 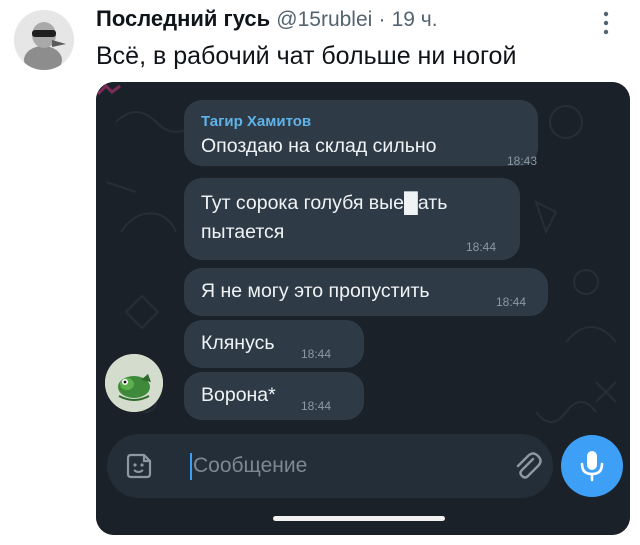 What do you see at coordinates (352, 219) in the screenshot?
I see `message-bubble: Тут сорока голубя вые█ать пытается 18:44` at bounding box center [352, 219].